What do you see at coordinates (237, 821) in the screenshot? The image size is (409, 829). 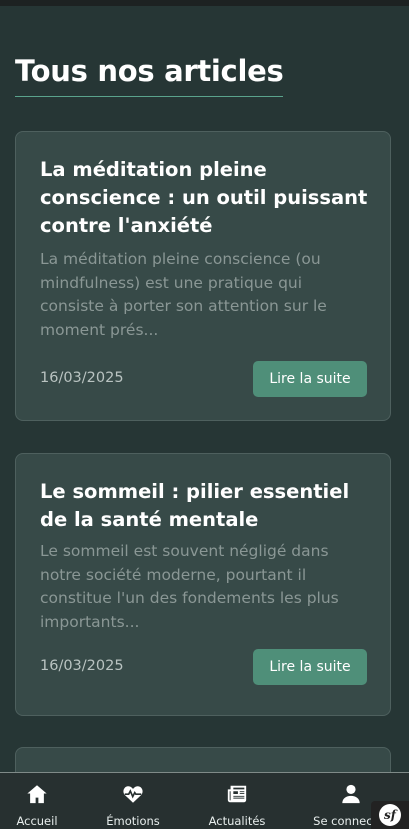 I see `nav-label: Actualités` at bounding box center [237, 821].